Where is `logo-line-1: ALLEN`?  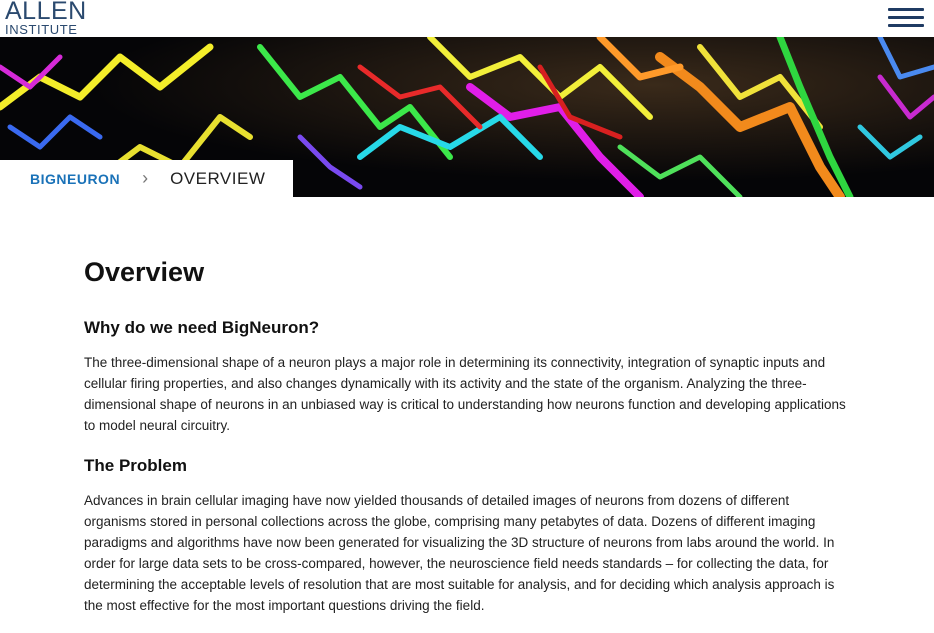
logo-line-1: ALLEN is located at coordinates (46, 12).